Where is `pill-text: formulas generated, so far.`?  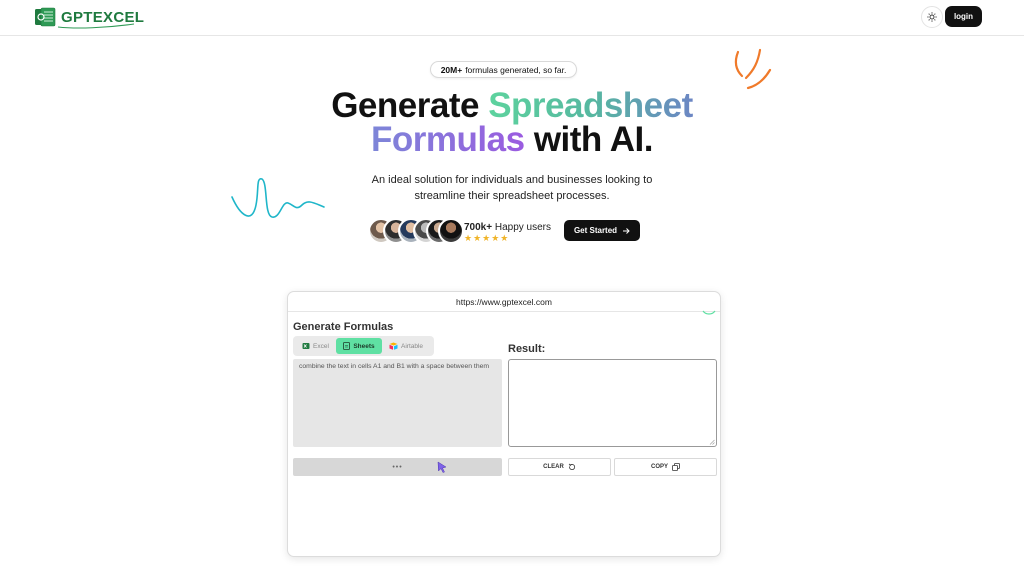 pill-text: formulas generated, so far. is located at coordinates (516, 69).